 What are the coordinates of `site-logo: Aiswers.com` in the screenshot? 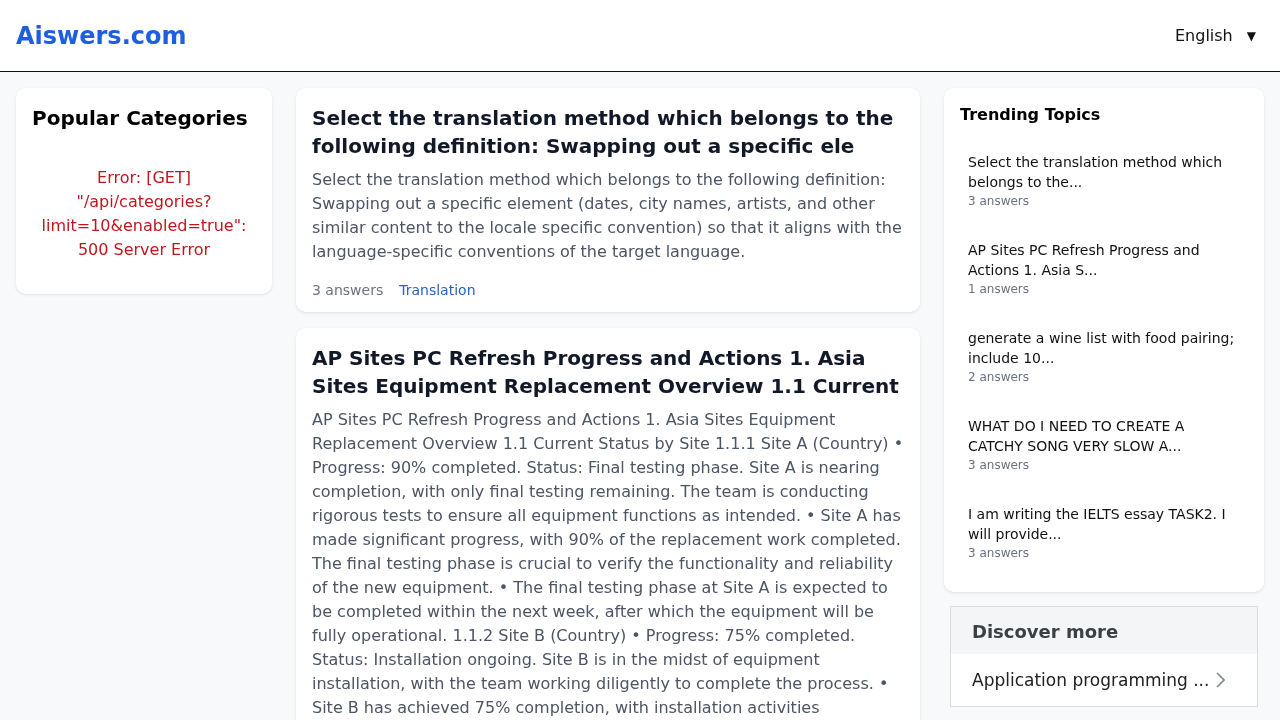 It's located at (101, 35).